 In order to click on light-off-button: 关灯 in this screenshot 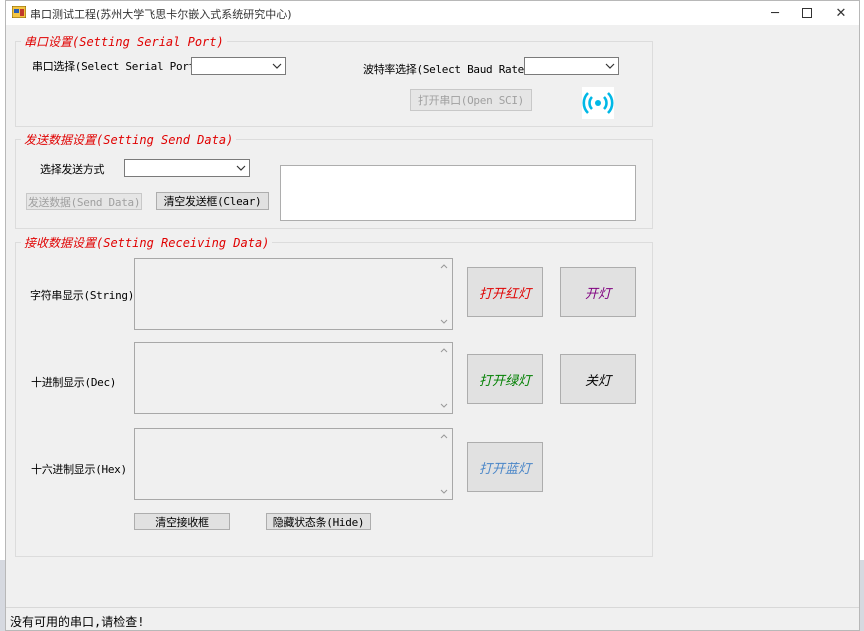, I will do `click(598, 379)`.